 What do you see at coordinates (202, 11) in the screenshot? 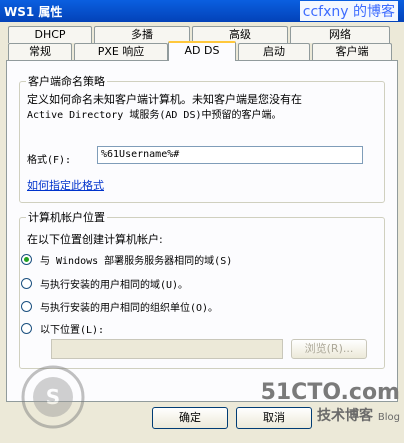
I see `title-bar: WS1 属性 ccfxny 的博客` at bounding box center [202, 11].